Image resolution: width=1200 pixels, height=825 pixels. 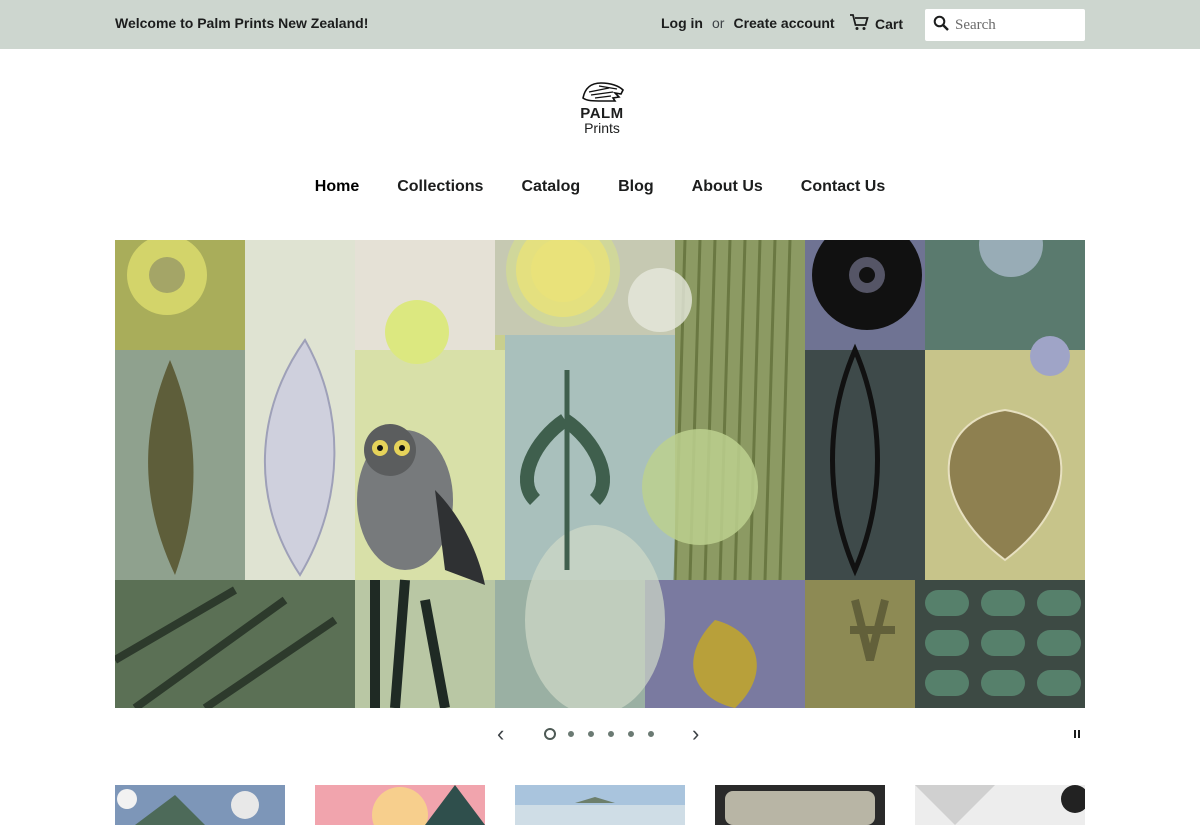 What do you see at coordinates (783, 23) in the screenshot?
I see `create-account-link: Create account` at bounding box center [783, 23].